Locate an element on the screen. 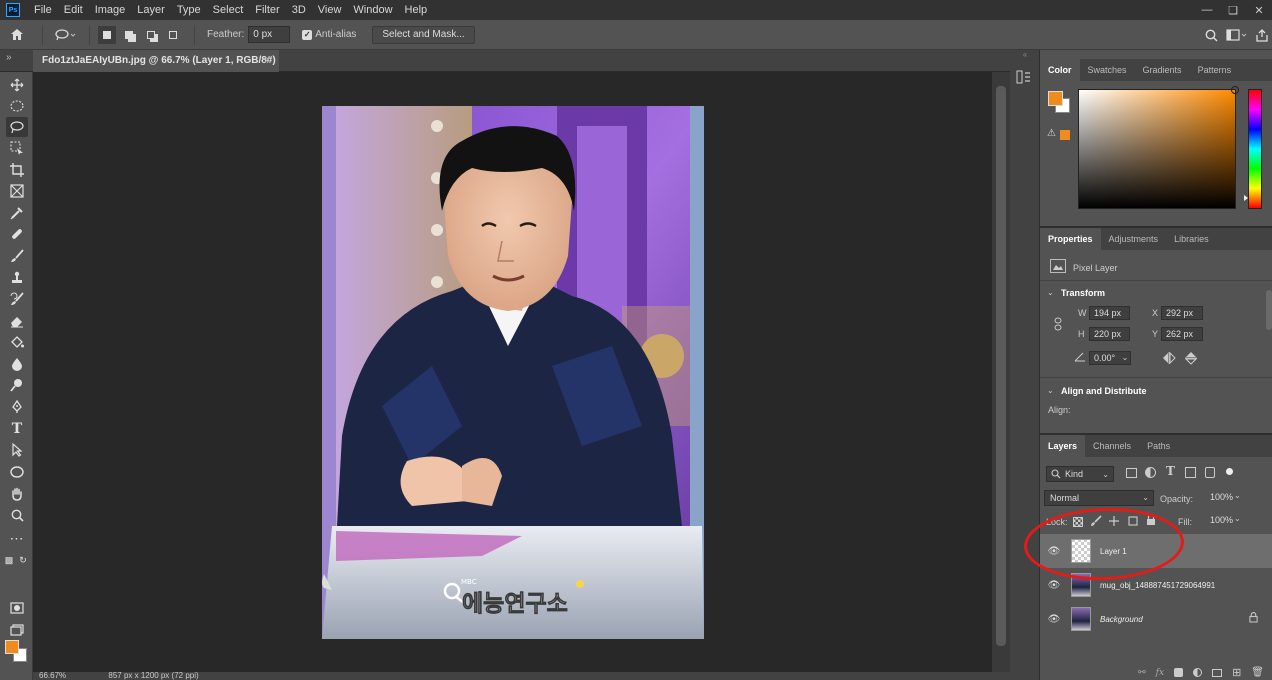  dock-collapse-icon: « is located at coordinates (1025, 54).